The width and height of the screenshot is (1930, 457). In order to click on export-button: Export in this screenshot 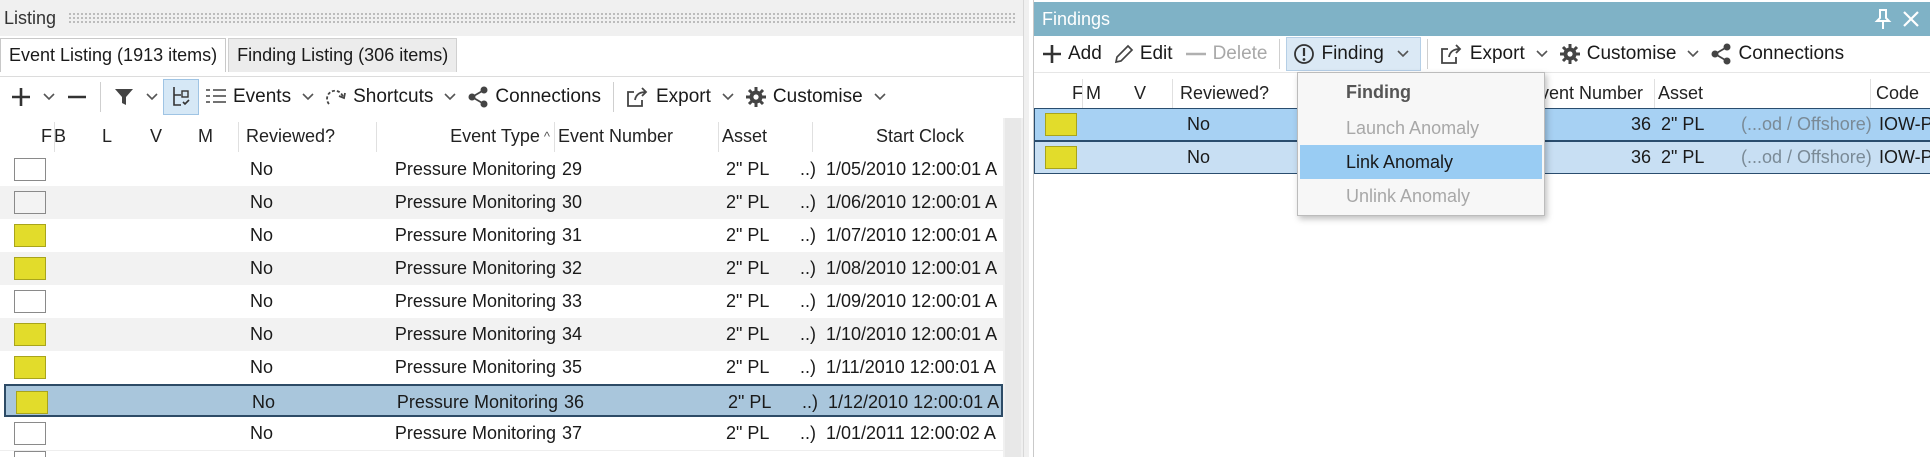, I will do `click(668, 97)`.